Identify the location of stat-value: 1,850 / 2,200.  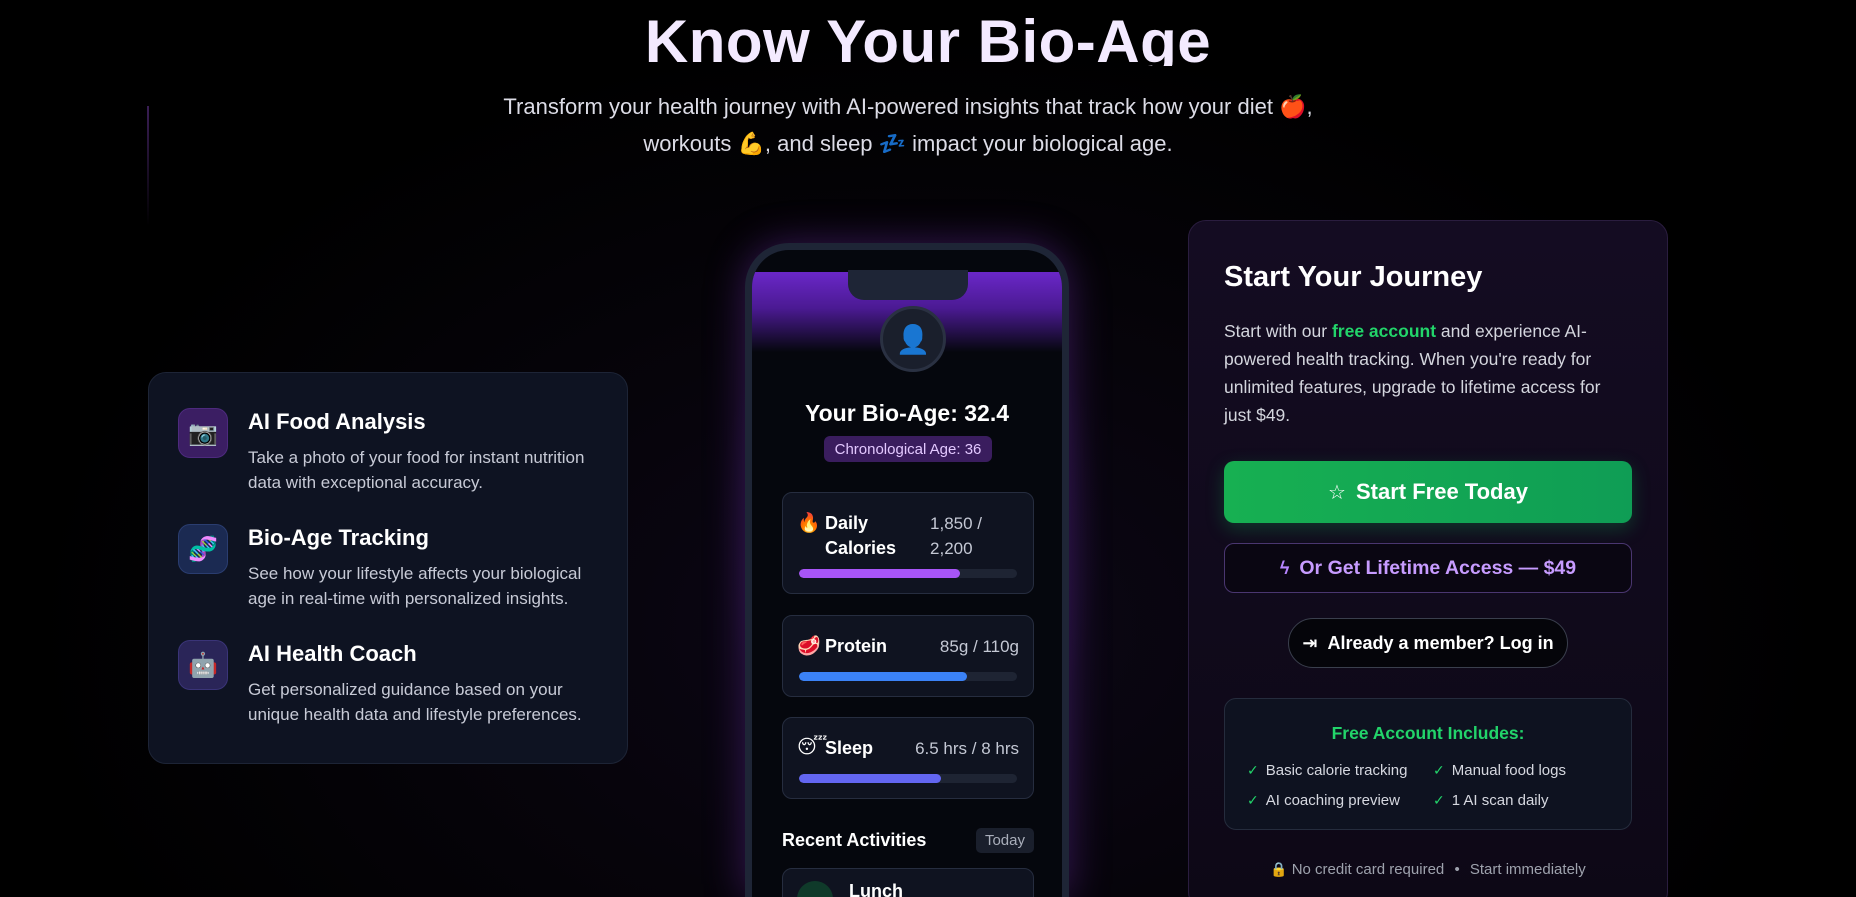
(956, 536).